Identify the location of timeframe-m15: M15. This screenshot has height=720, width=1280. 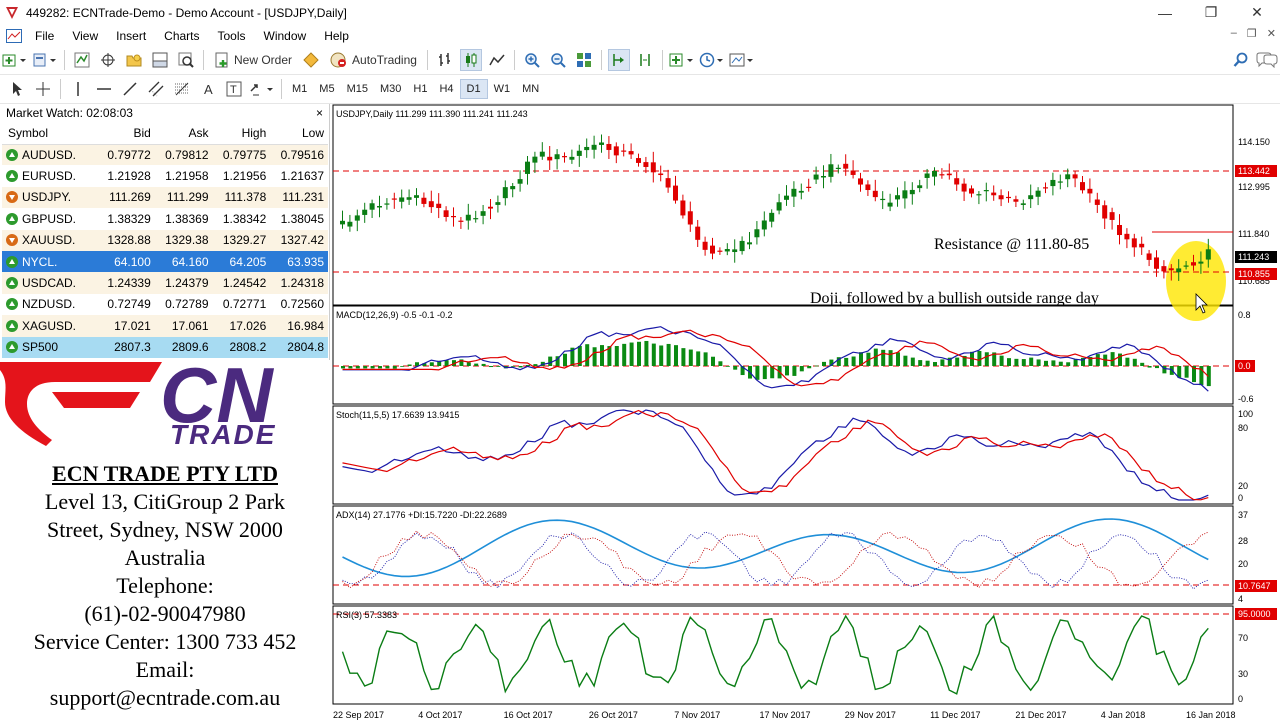
(357, 89).